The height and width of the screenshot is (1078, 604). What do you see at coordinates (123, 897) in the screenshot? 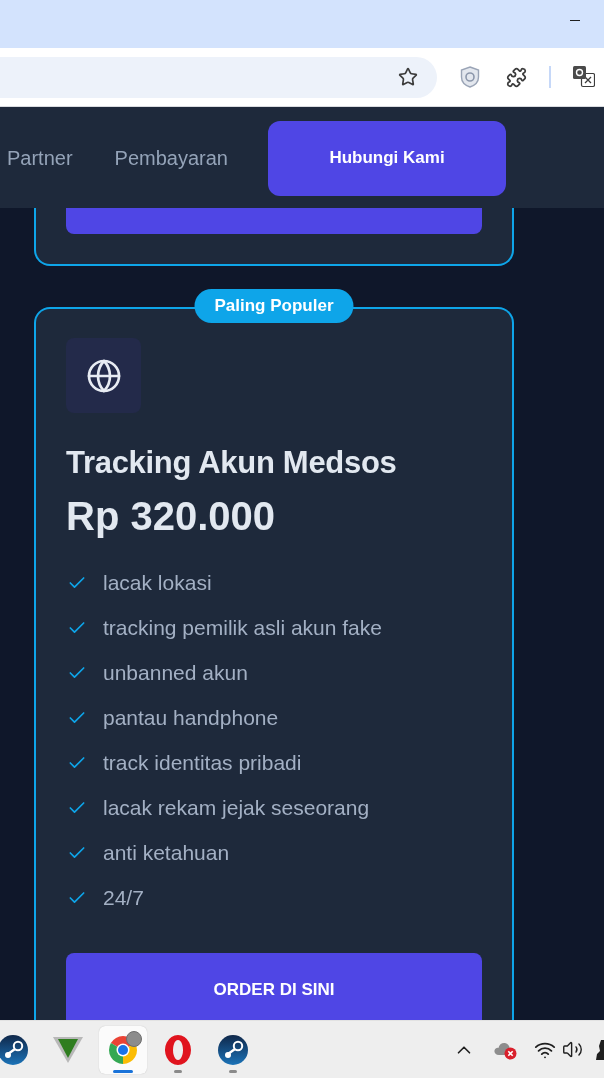
I see `feature-text: 24/7` at bounding box center [123, 897].